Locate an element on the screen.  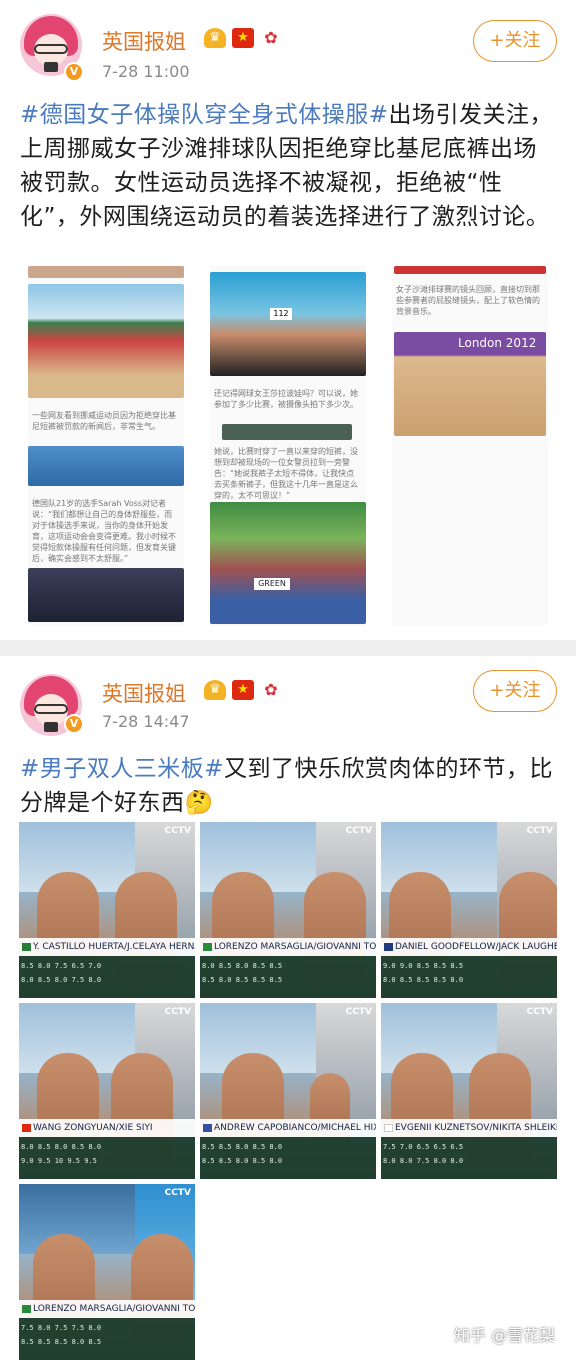
verified-badge-icon: V is located at coordinates (74, 724).